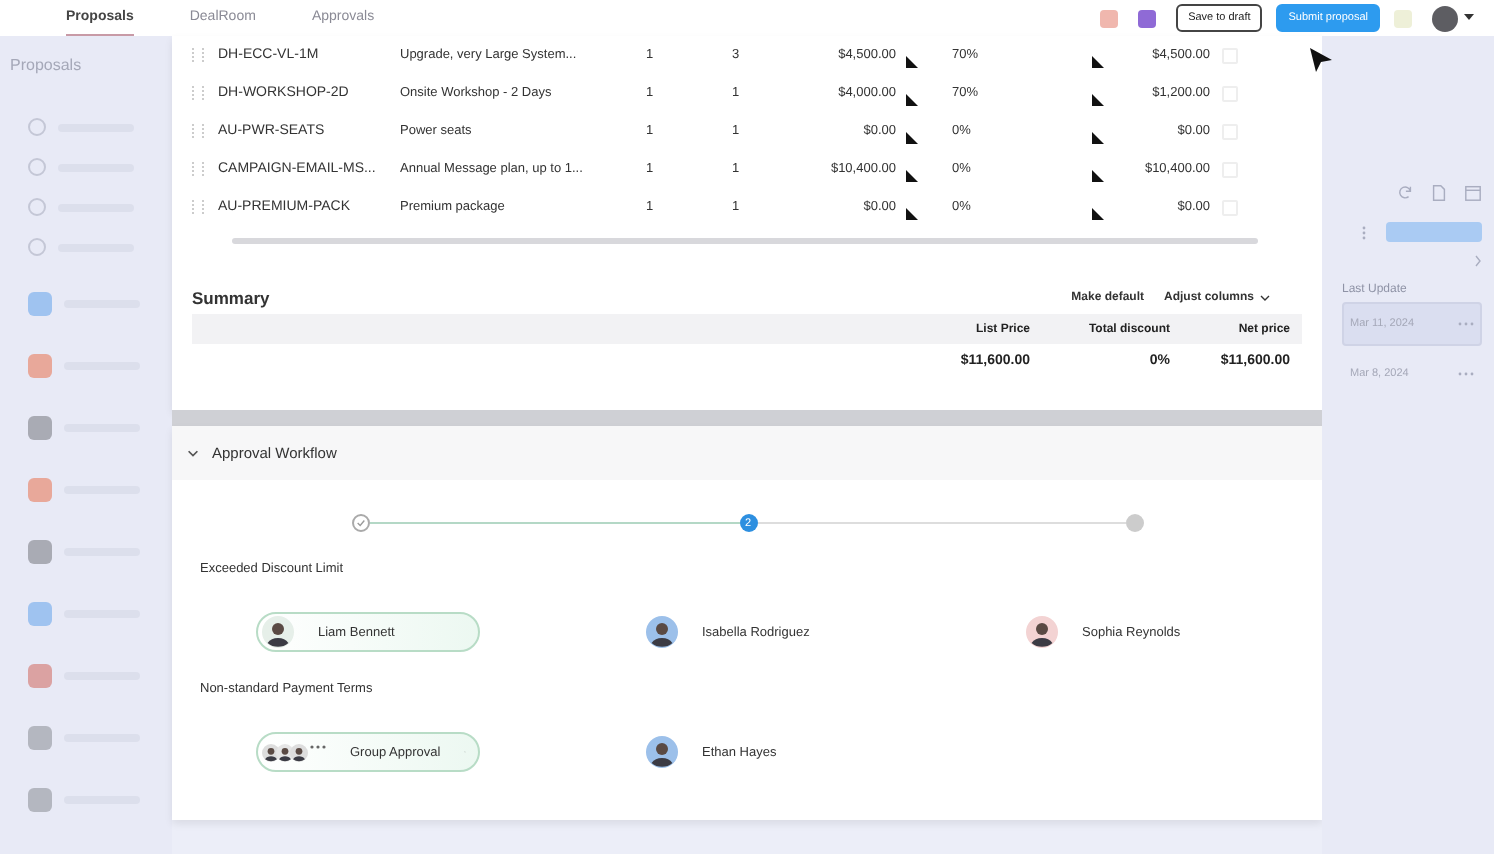 The height and width of the screenshot is (854, 1494). What do you see at coordinates (1322, 62) in the screenshot?
I see `cursor-icon` at bounding box center [1322, 62].